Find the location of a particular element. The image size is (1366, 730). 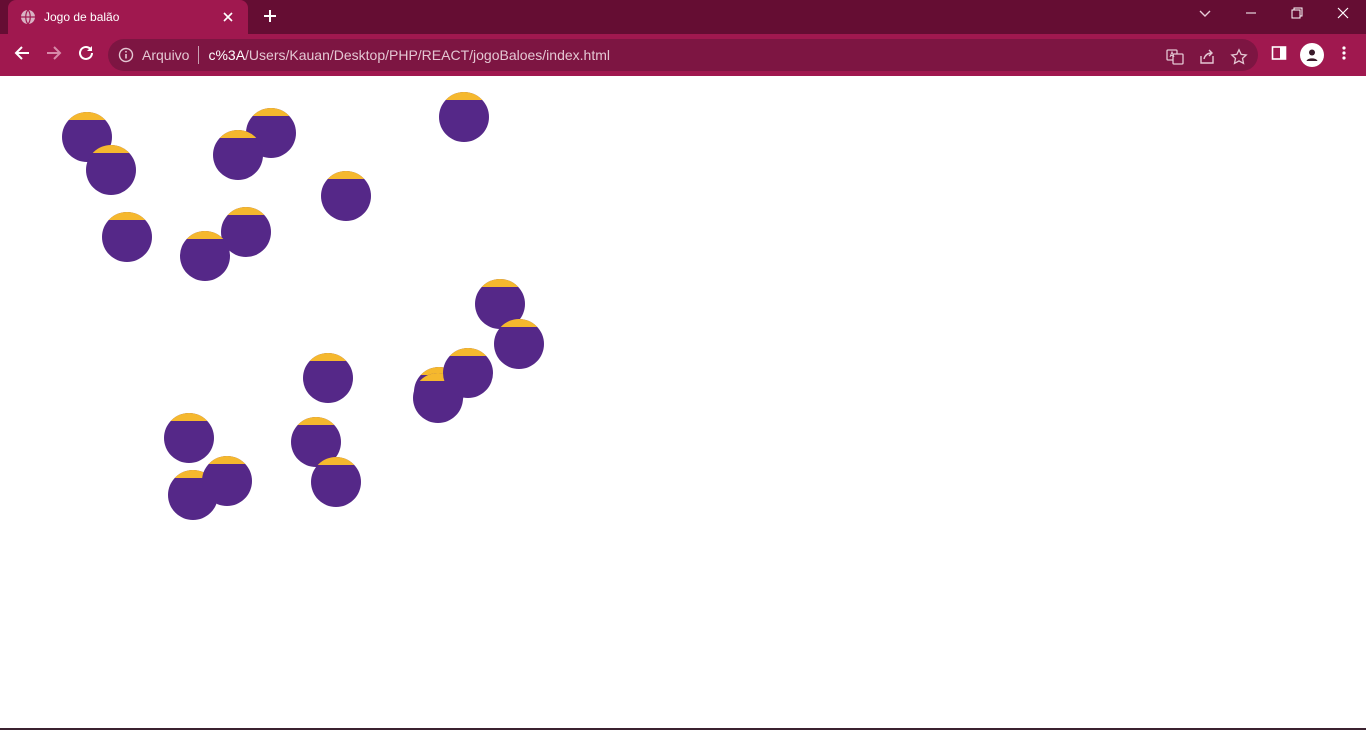

minimize-button is located at coordinates (1251, 15).